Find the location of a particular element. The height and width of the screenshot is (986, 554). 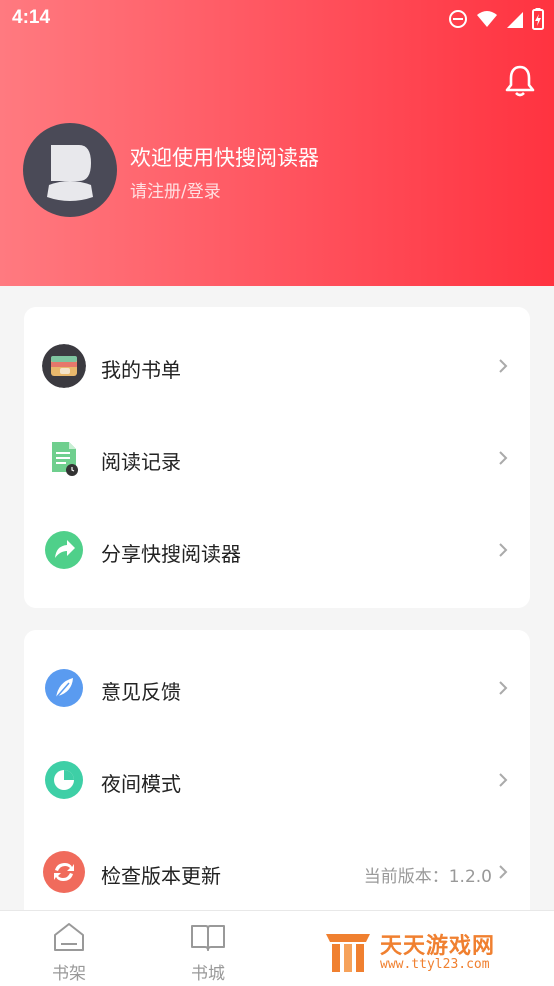

status-icons is located at coordinates (496, 19).